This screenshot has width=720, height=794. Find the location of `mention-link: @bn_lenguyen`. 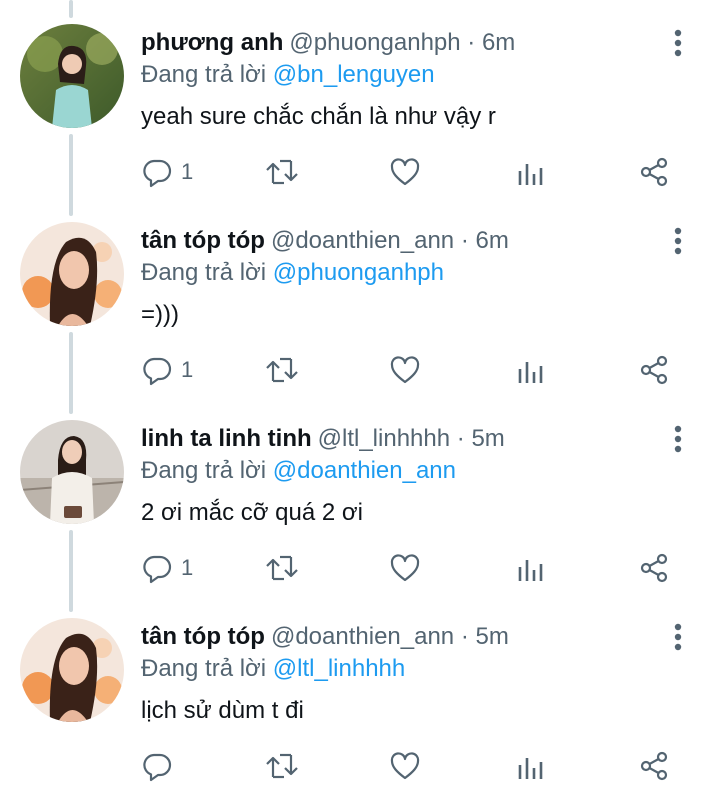

mention-link: @bn_lenguyen is located at coordinates (354, 74).